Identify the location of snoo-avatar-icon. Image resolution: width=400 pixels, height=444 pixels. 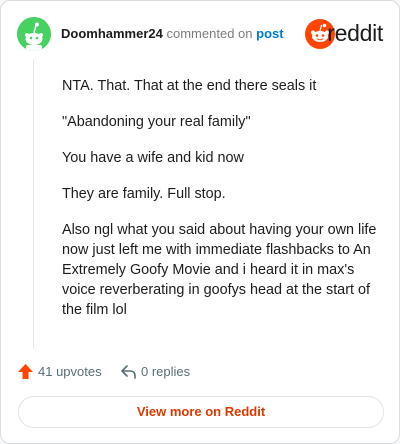
(34, 34).